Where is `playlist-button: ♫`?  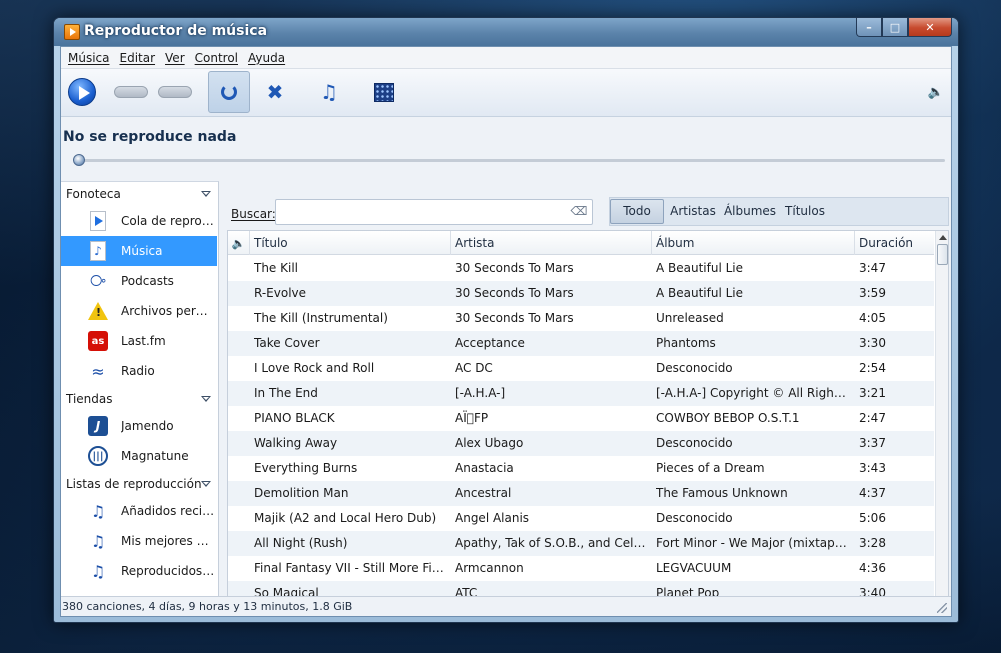 playlist-button: ♫ is located at coordinates (329, 92).